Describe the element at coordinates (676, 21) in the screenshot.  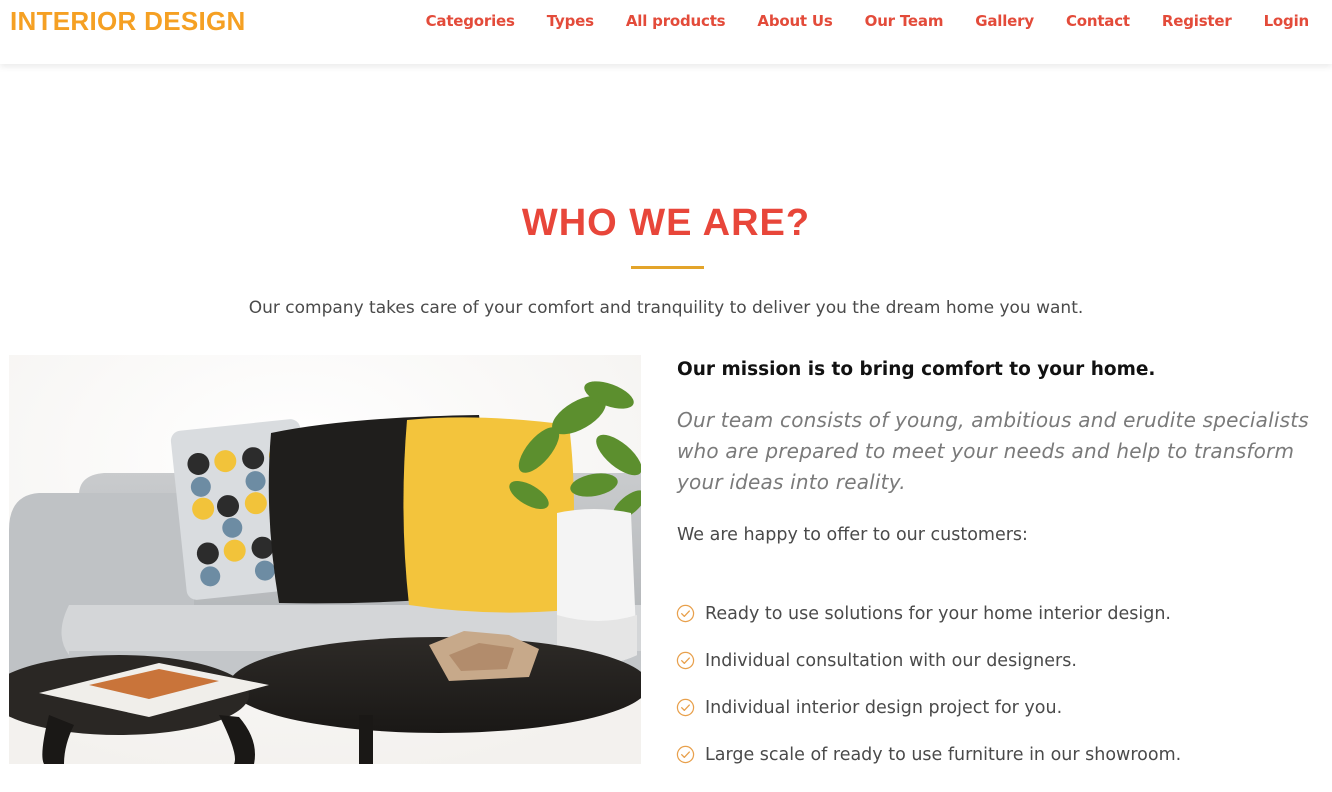
I see `nav-link-all-products: All products` at that location.